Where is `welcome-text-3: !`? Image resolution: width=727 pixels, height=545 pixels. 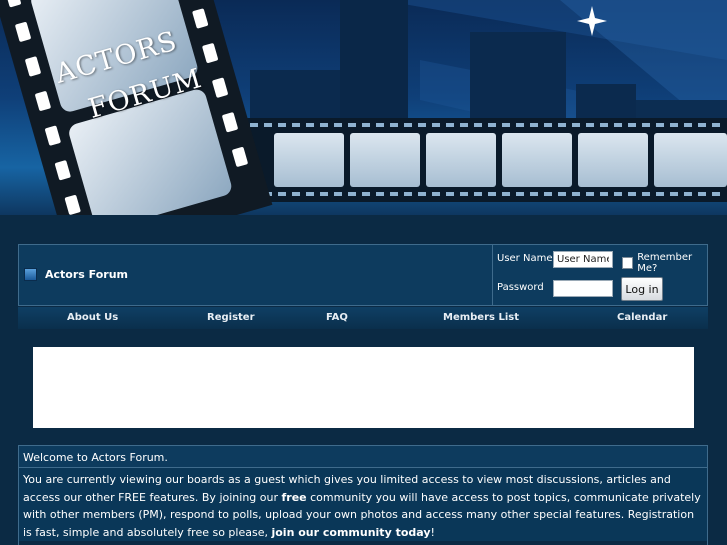
welcome-text-3: ! is located at coordinates (432, 532).